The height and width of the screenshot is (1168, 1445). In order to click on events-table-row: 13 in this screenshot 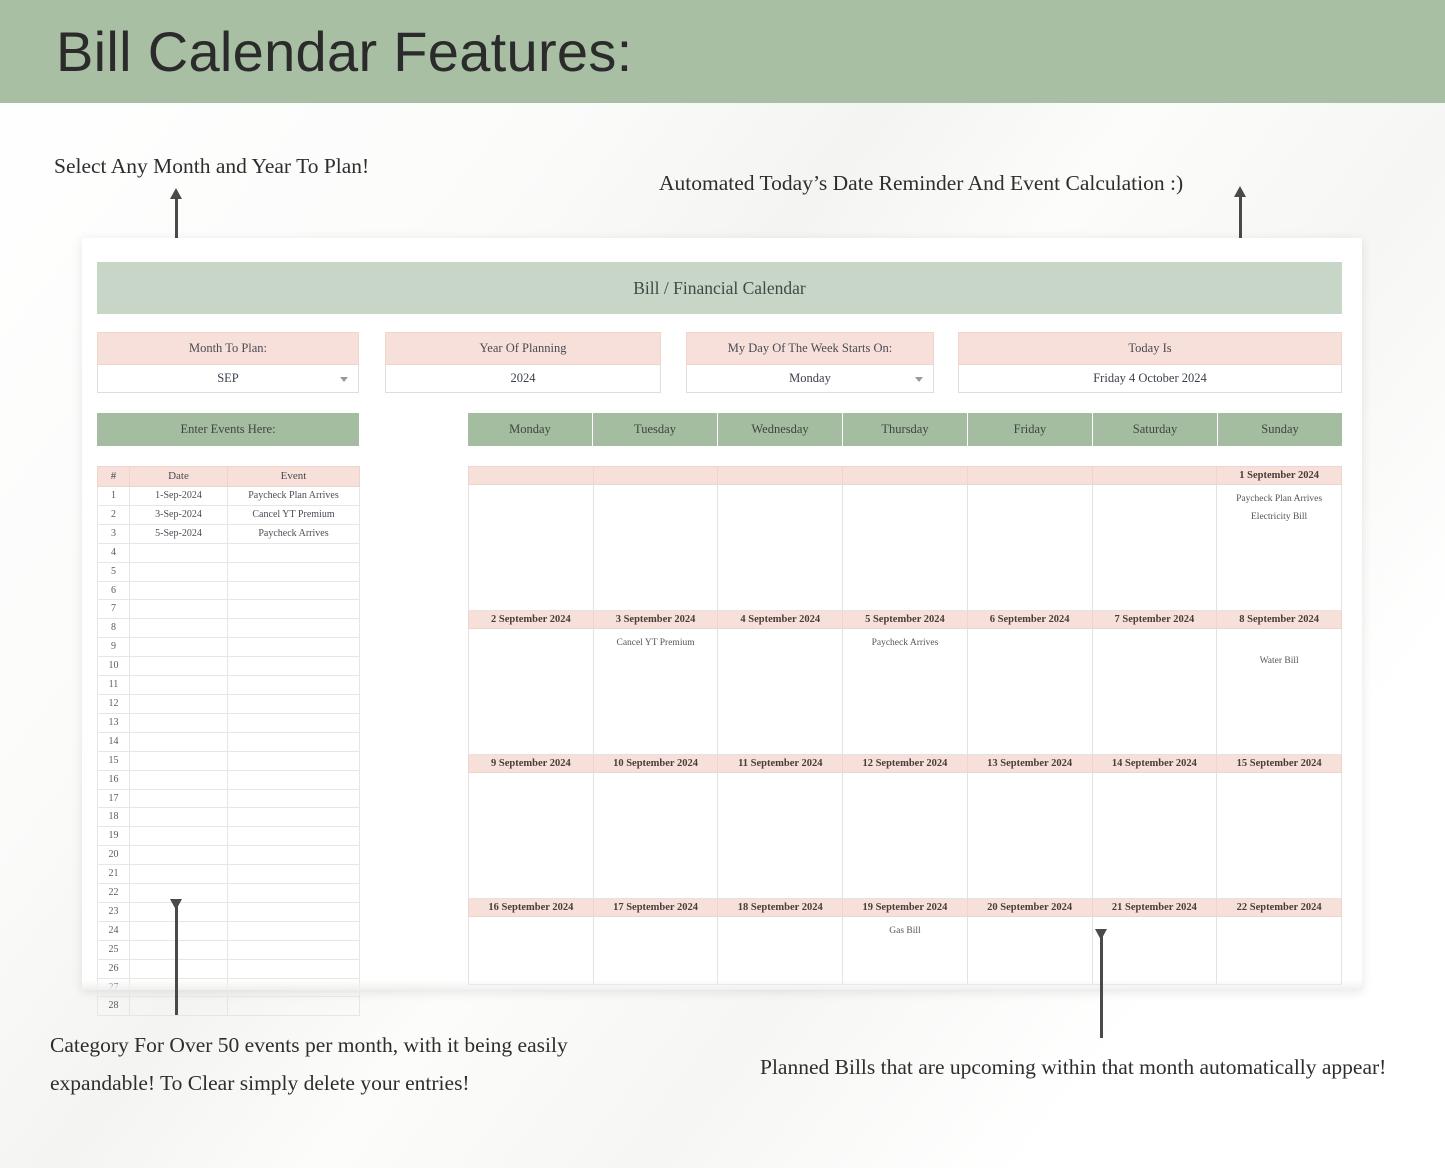, I will do `click(228, 722)`.